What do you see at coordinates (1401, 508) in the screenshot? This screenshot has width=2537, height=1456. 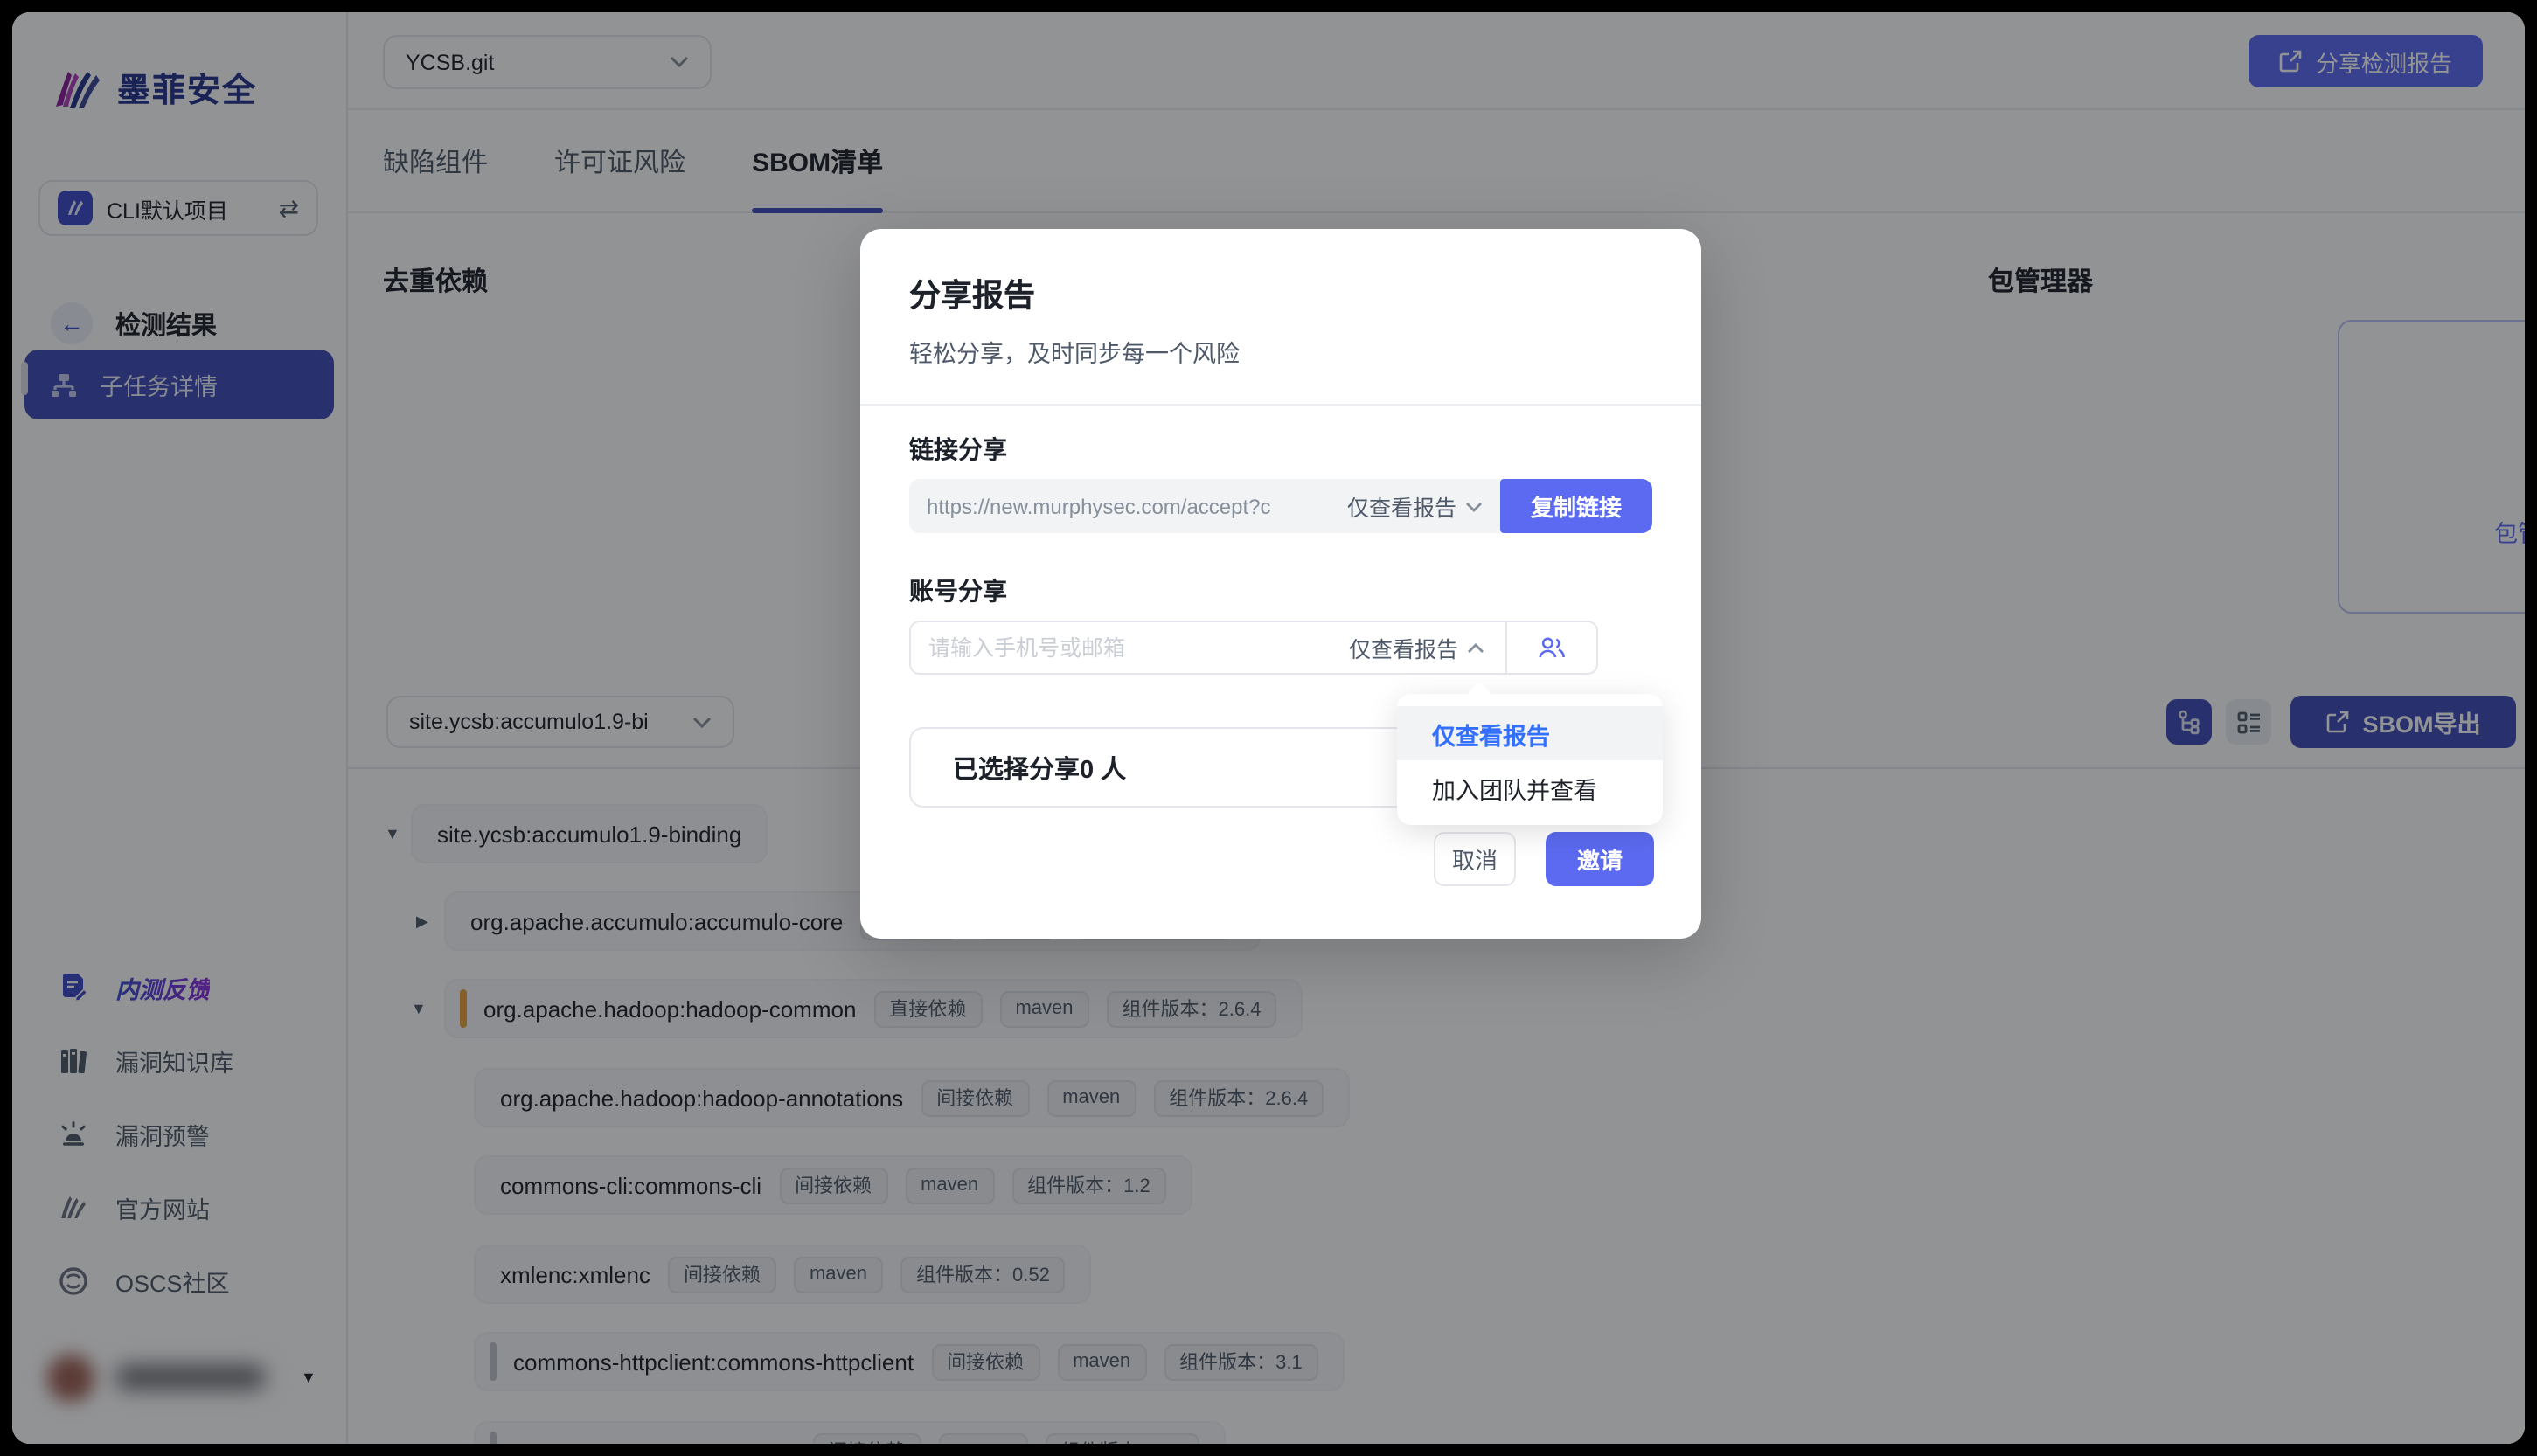 I see `link-permission-value: 仅查看报告` at bounding box center [1401, 508].